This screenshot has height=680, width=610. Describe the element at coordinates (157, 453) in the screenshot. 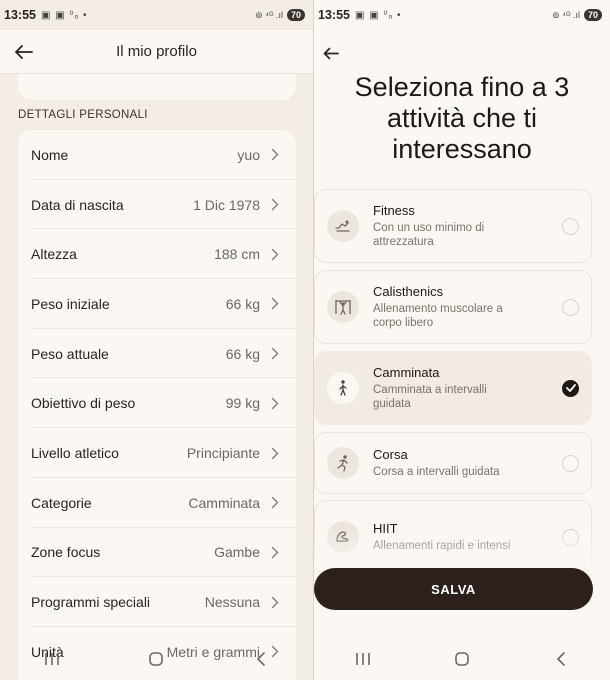

I see `row-livello-atletico: Livello atletico Principiante` at that location.